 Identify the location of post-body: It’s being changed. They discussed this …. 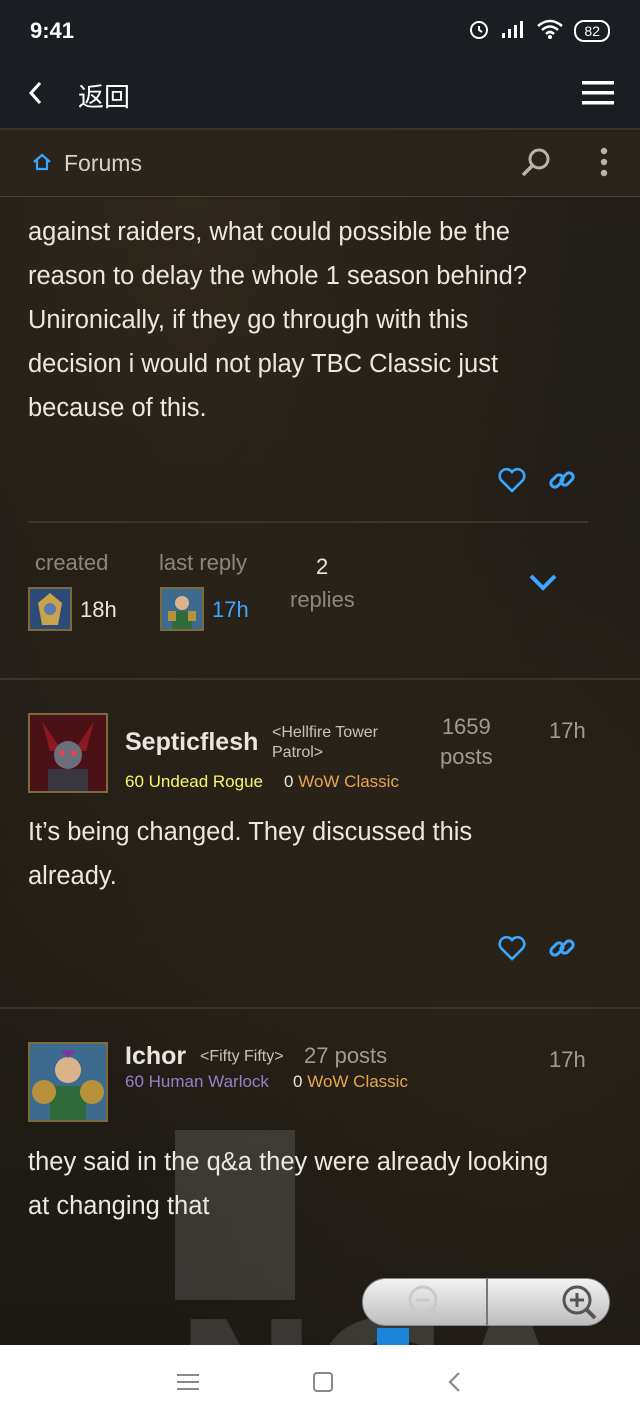
(320, 854).